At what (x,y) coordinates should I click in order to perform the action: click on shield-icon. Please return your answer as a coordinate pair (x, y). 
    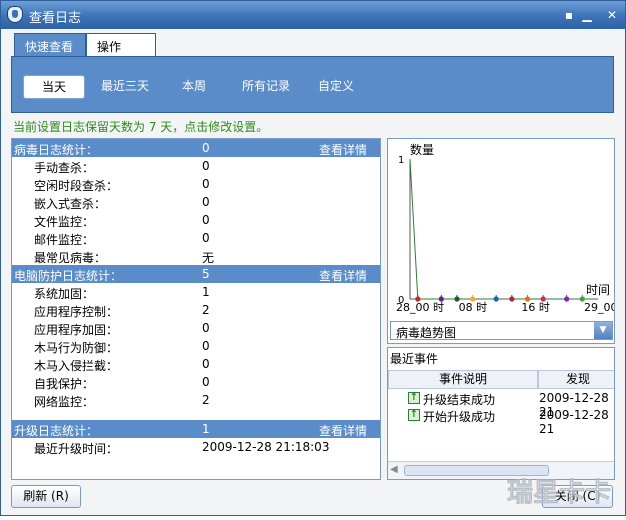
    Looking at the image, I should click on (15, 14).